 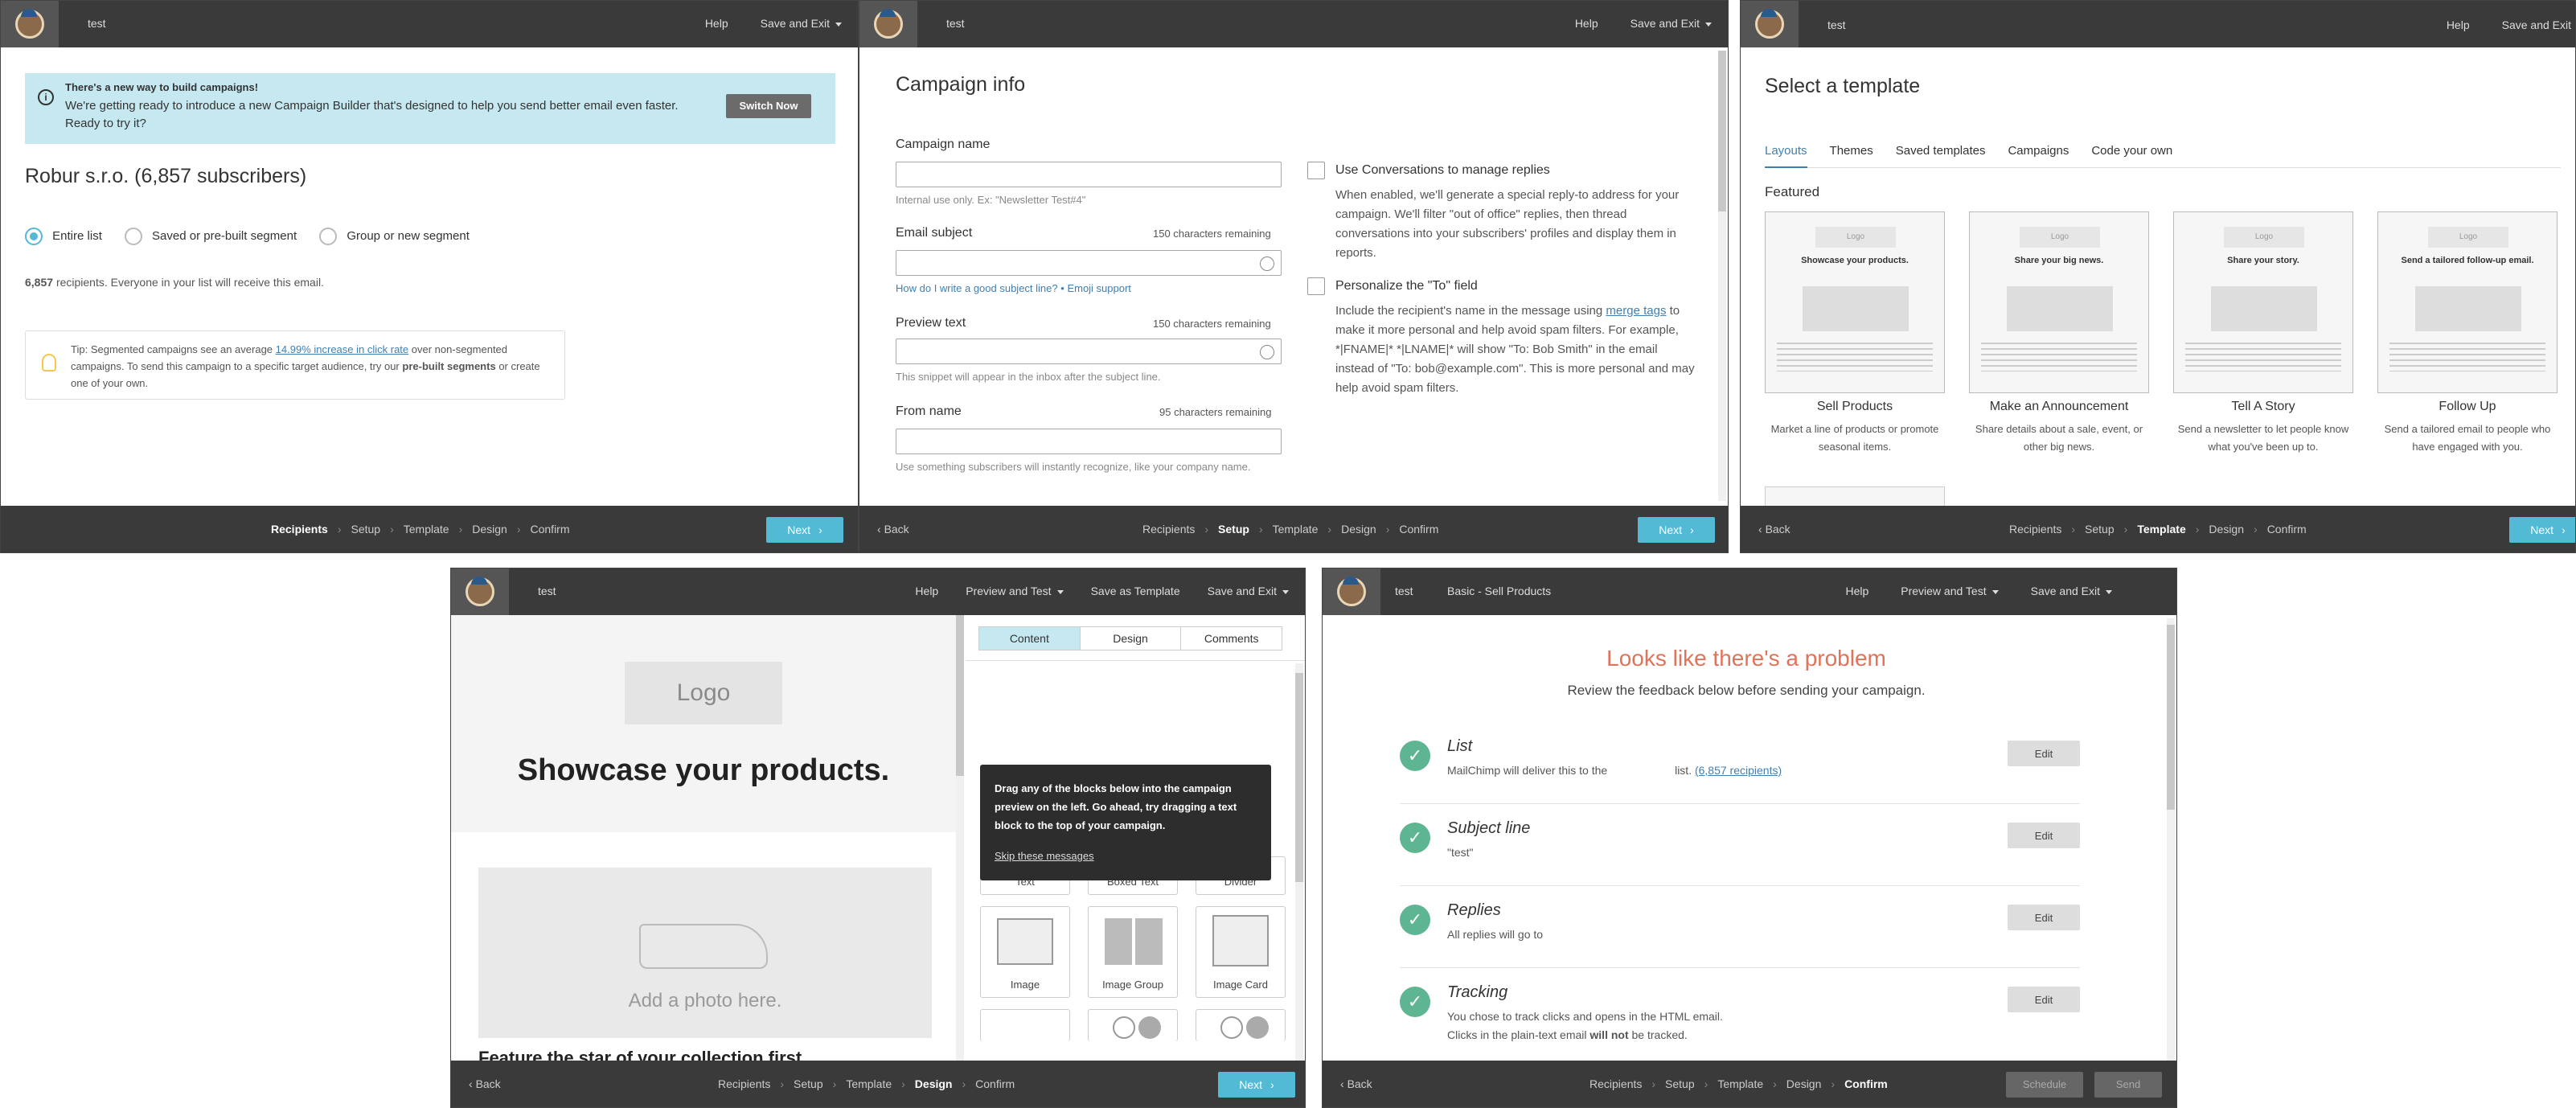 I want to click on tab-themes: Themes, so click(x=1851, y=155).